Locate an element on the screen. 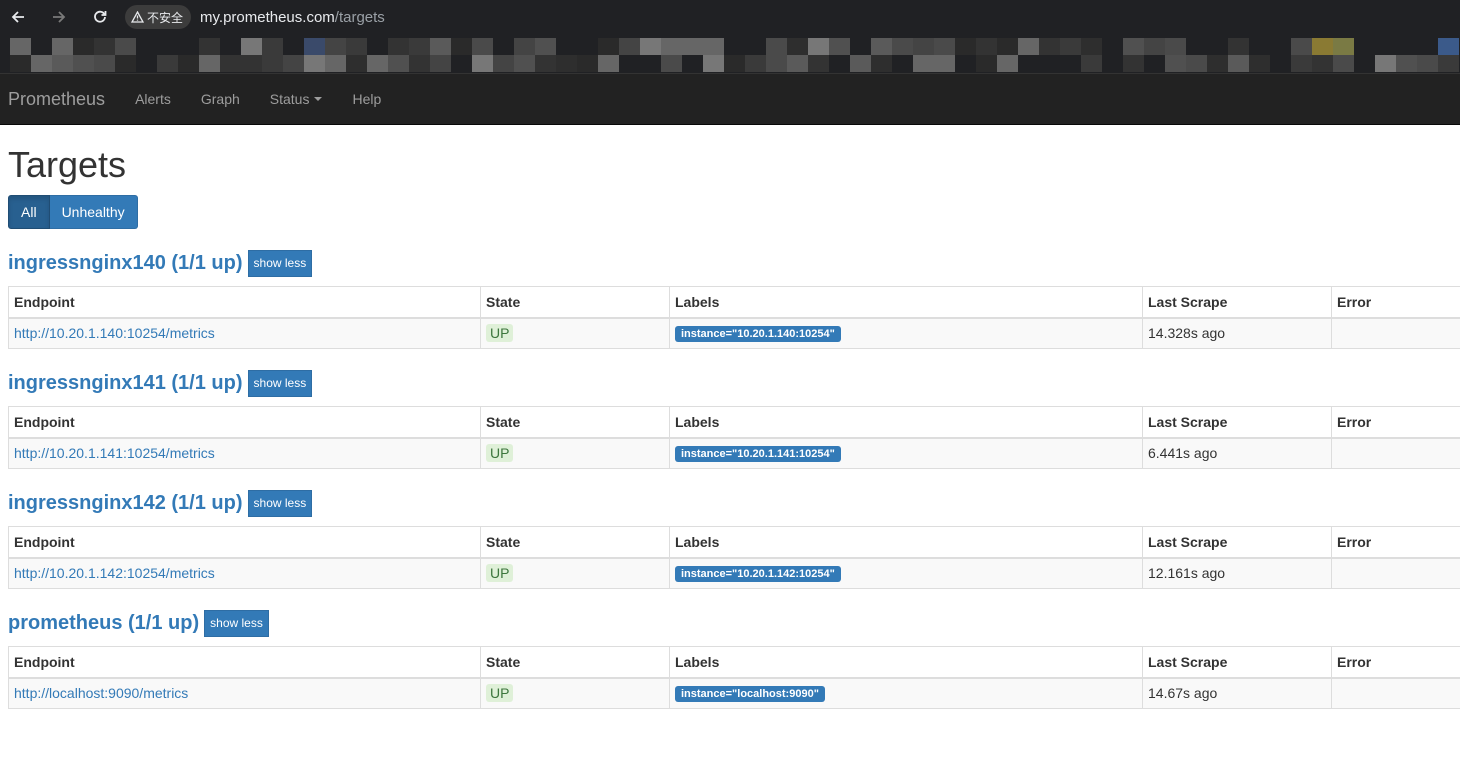  nav-graph: Graph is located at coordinates (220, 99).